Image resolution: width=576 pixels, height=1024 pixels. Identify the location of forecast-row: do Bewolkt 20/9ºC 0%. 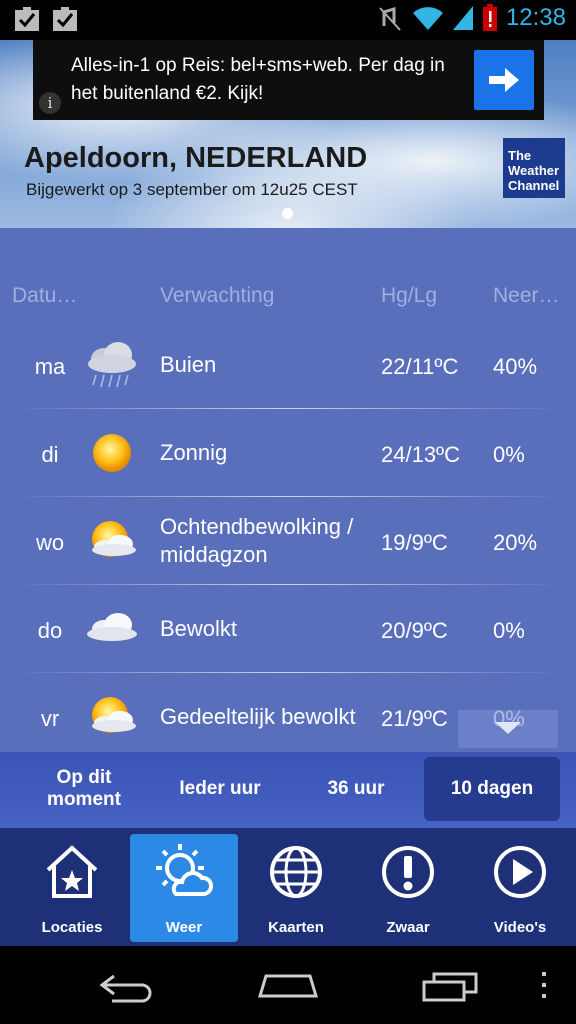
(288, 629).